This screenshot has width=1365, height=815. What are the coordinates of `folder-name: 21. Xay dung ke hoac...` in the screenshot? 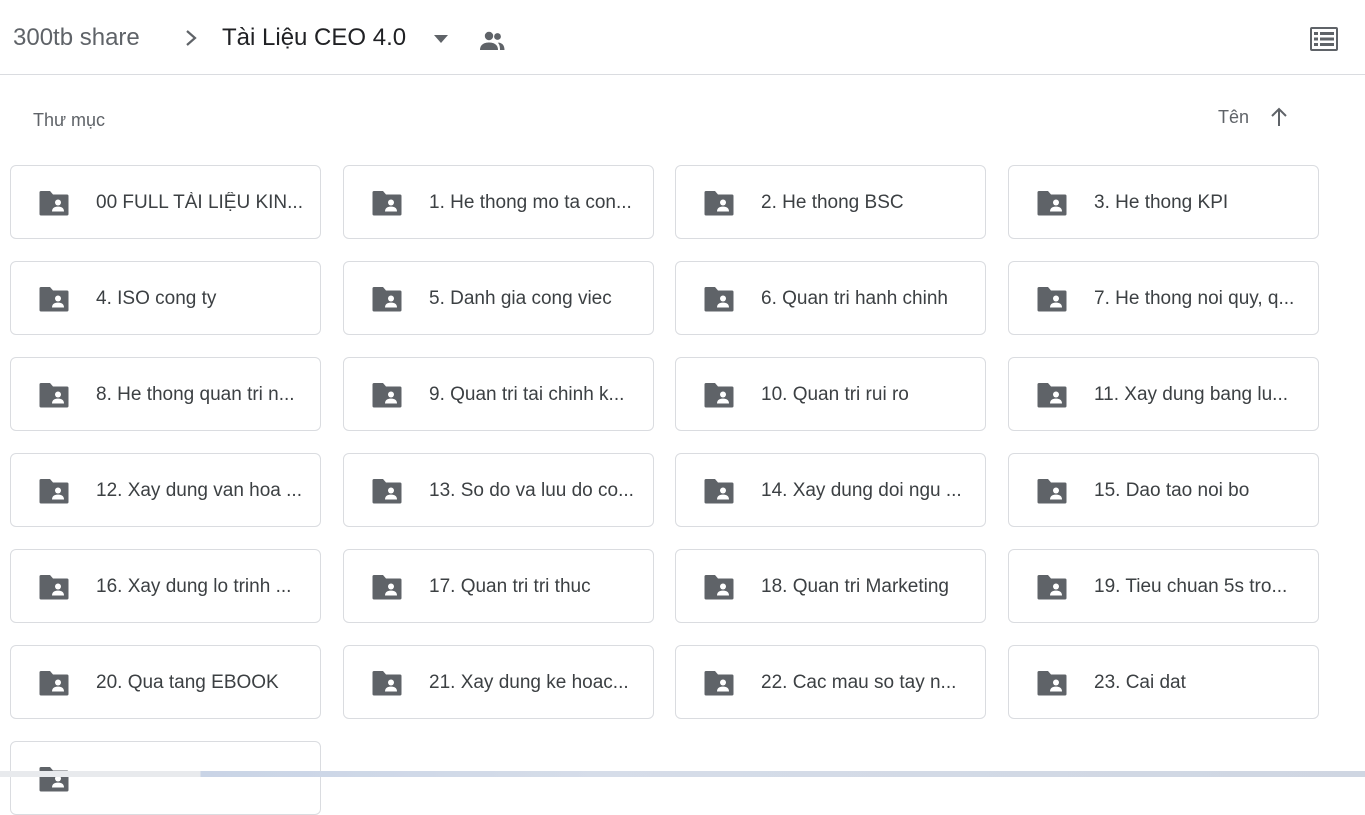 It's located at (529, 682).